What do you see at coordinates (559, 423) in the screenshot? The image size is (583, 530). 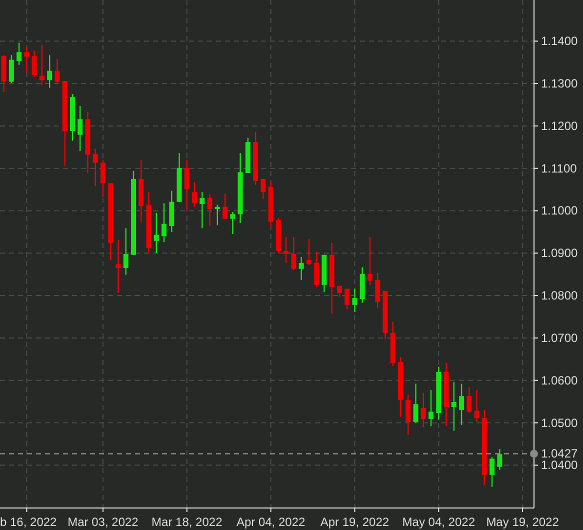 I see `axis-label: 1.0500` at bounding box center [559, 423].